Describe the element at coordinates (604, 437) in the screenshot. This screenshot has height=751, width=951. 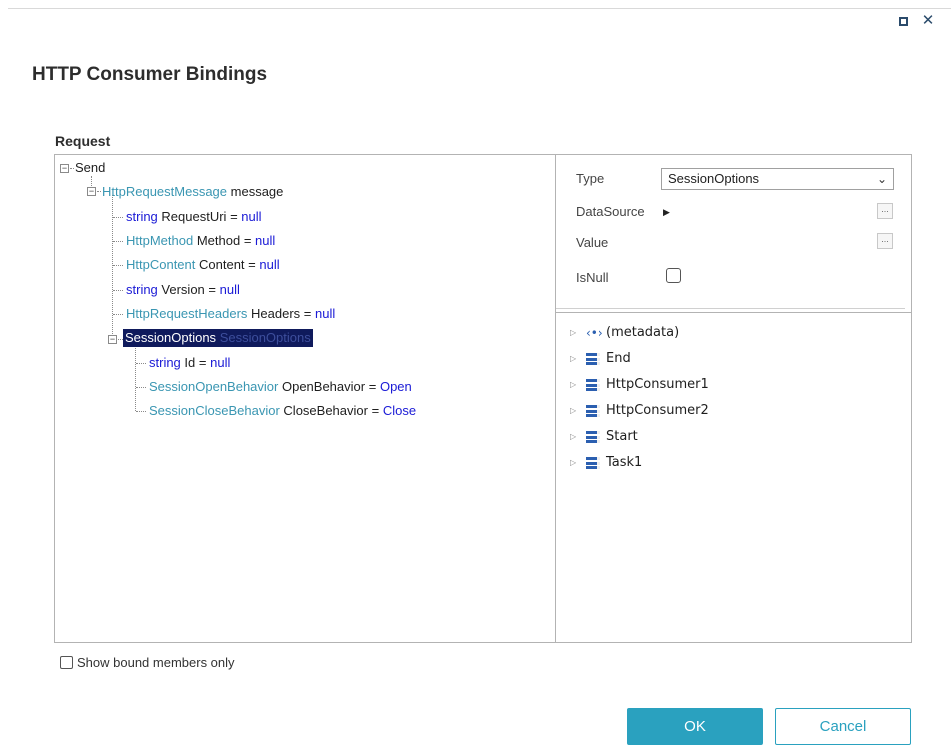
I see `context-item-start: ▷ Start` at that location.